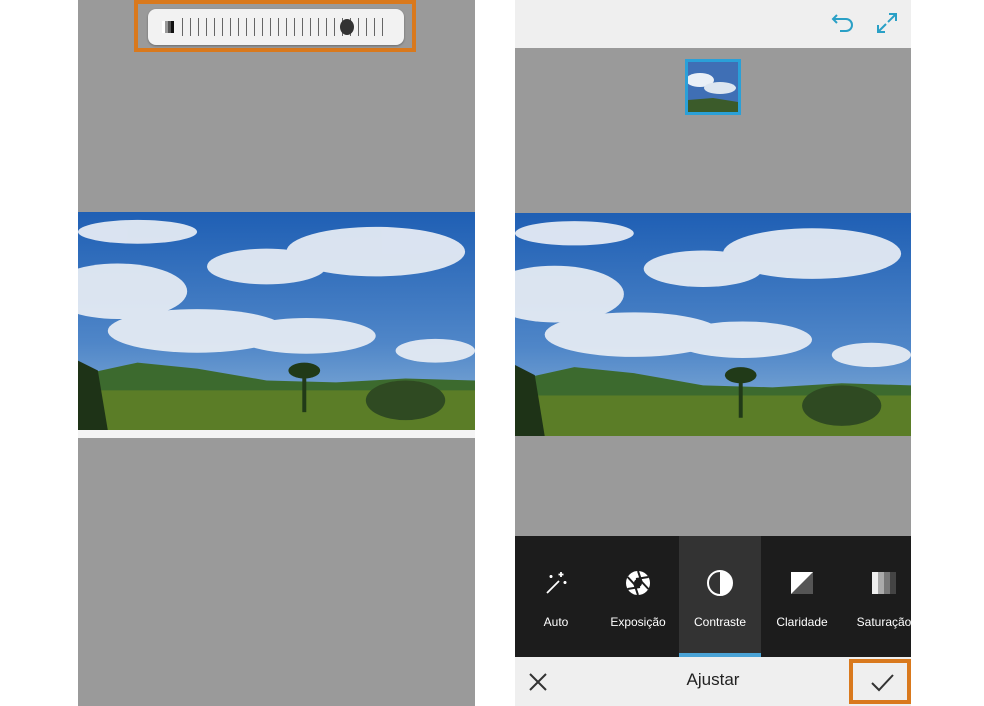 The width and height of the screenshot is (984, 706). I want to click on check-icon, so click(882, 682).